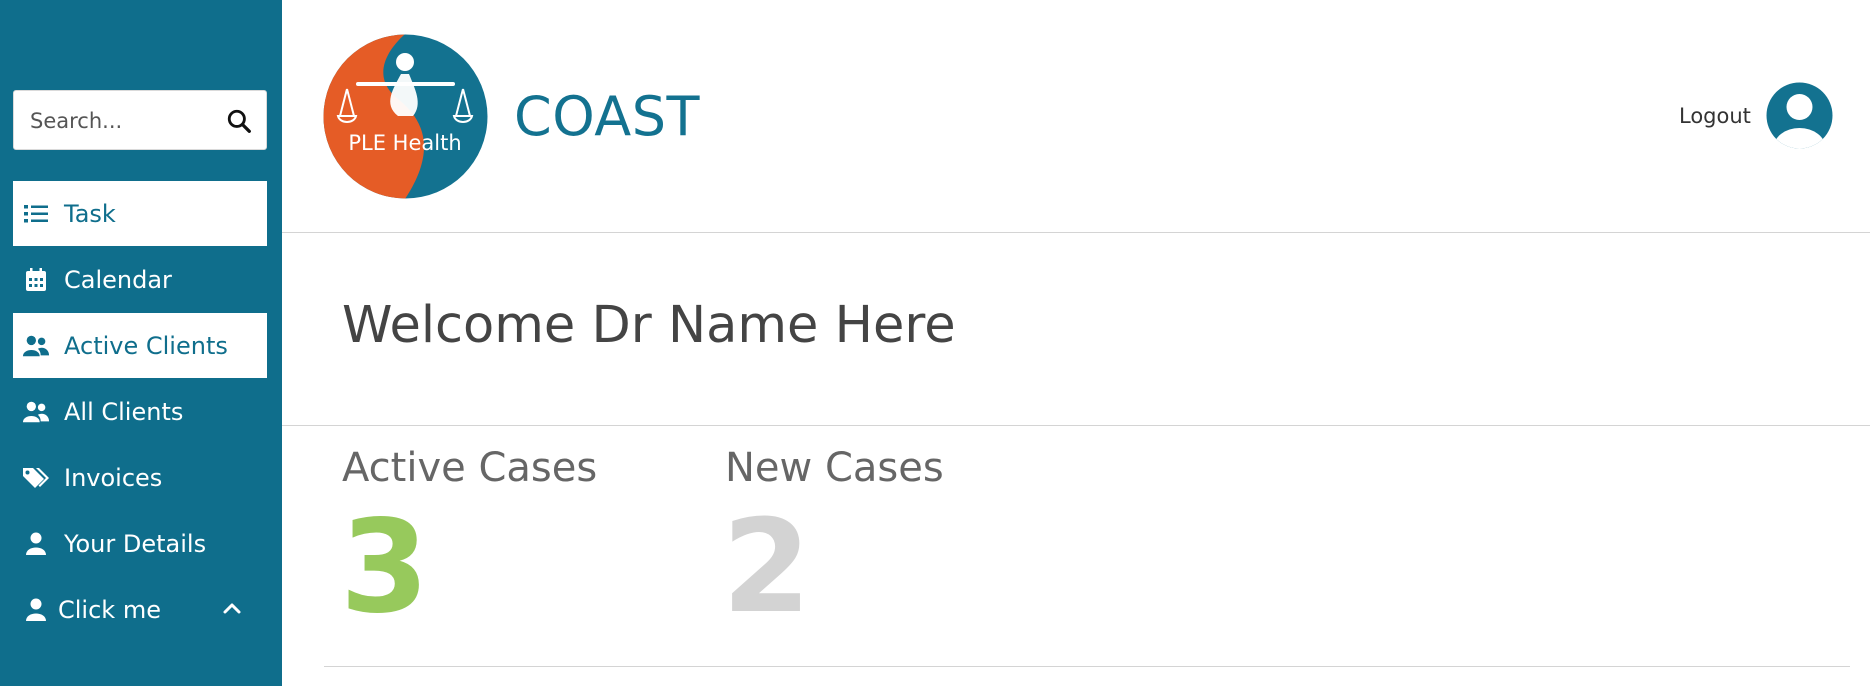  Describe the element at coordinates (239, 121) in the screenshot. I see `search-icon` at that location.